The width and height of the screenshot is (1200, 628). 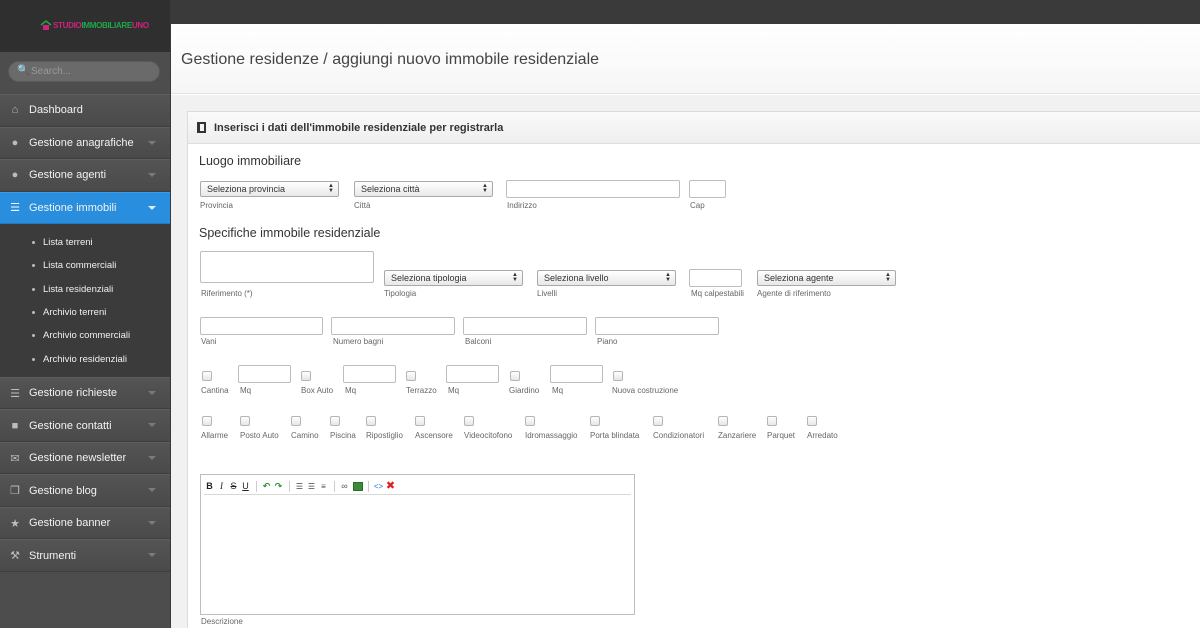 What do you see at coordinates (393, 326) in the screenshot?
I see `numero-bagni-input` at bounding box center [393, 326].